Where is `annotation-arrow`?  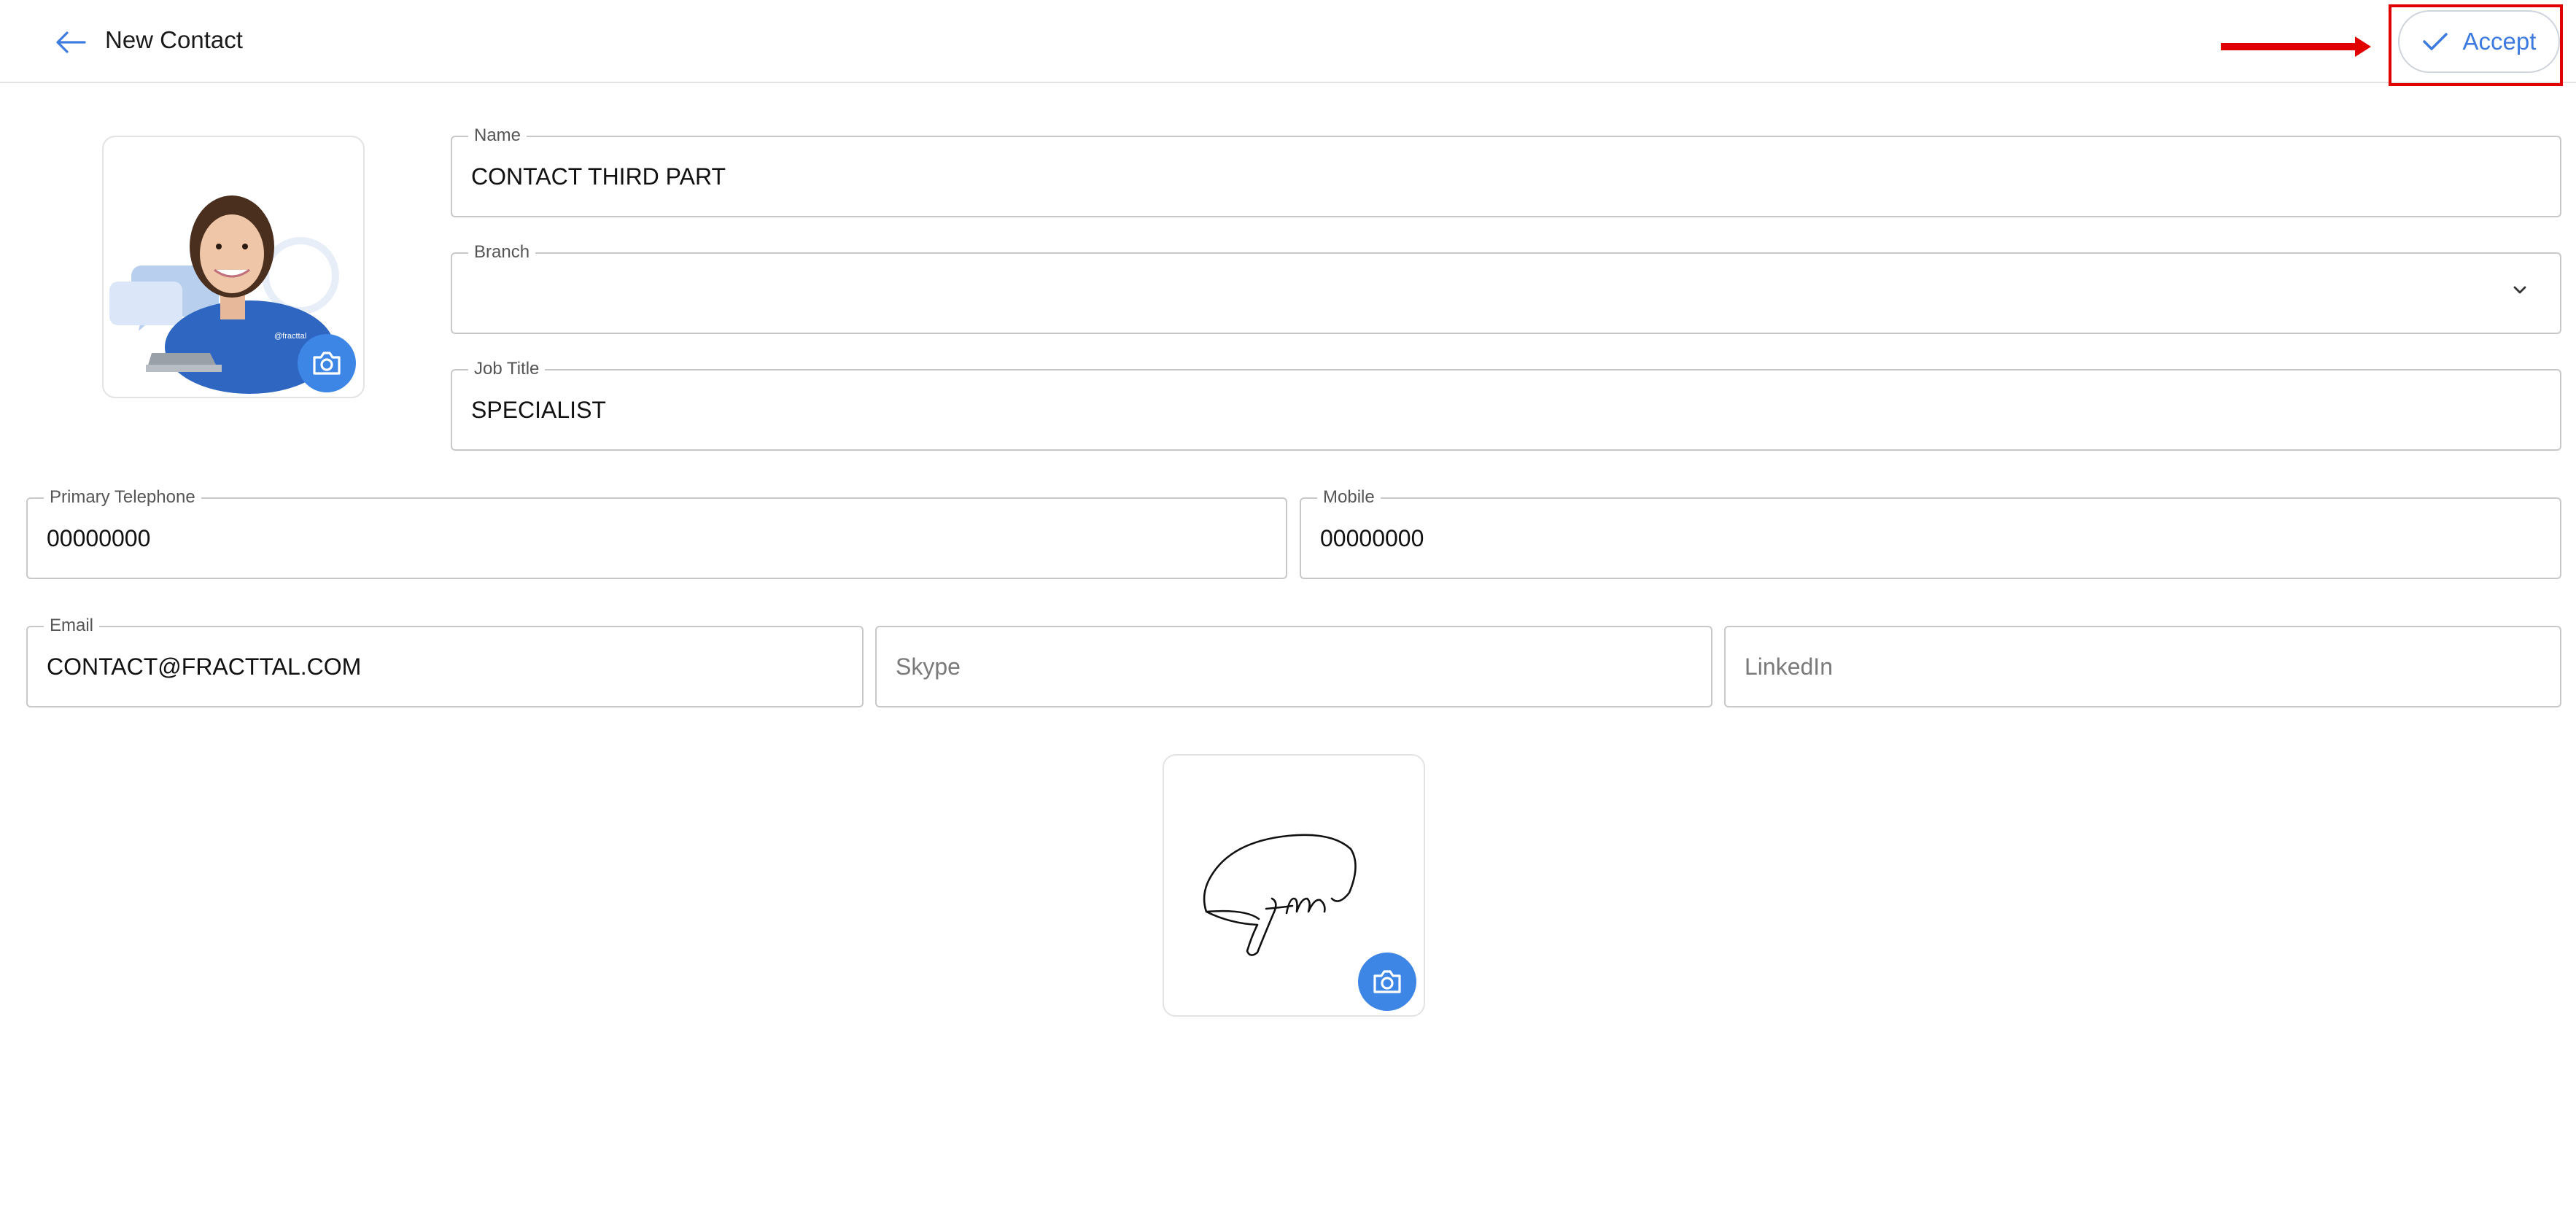 annotation-arrow is located at coordinates (2296, 46).